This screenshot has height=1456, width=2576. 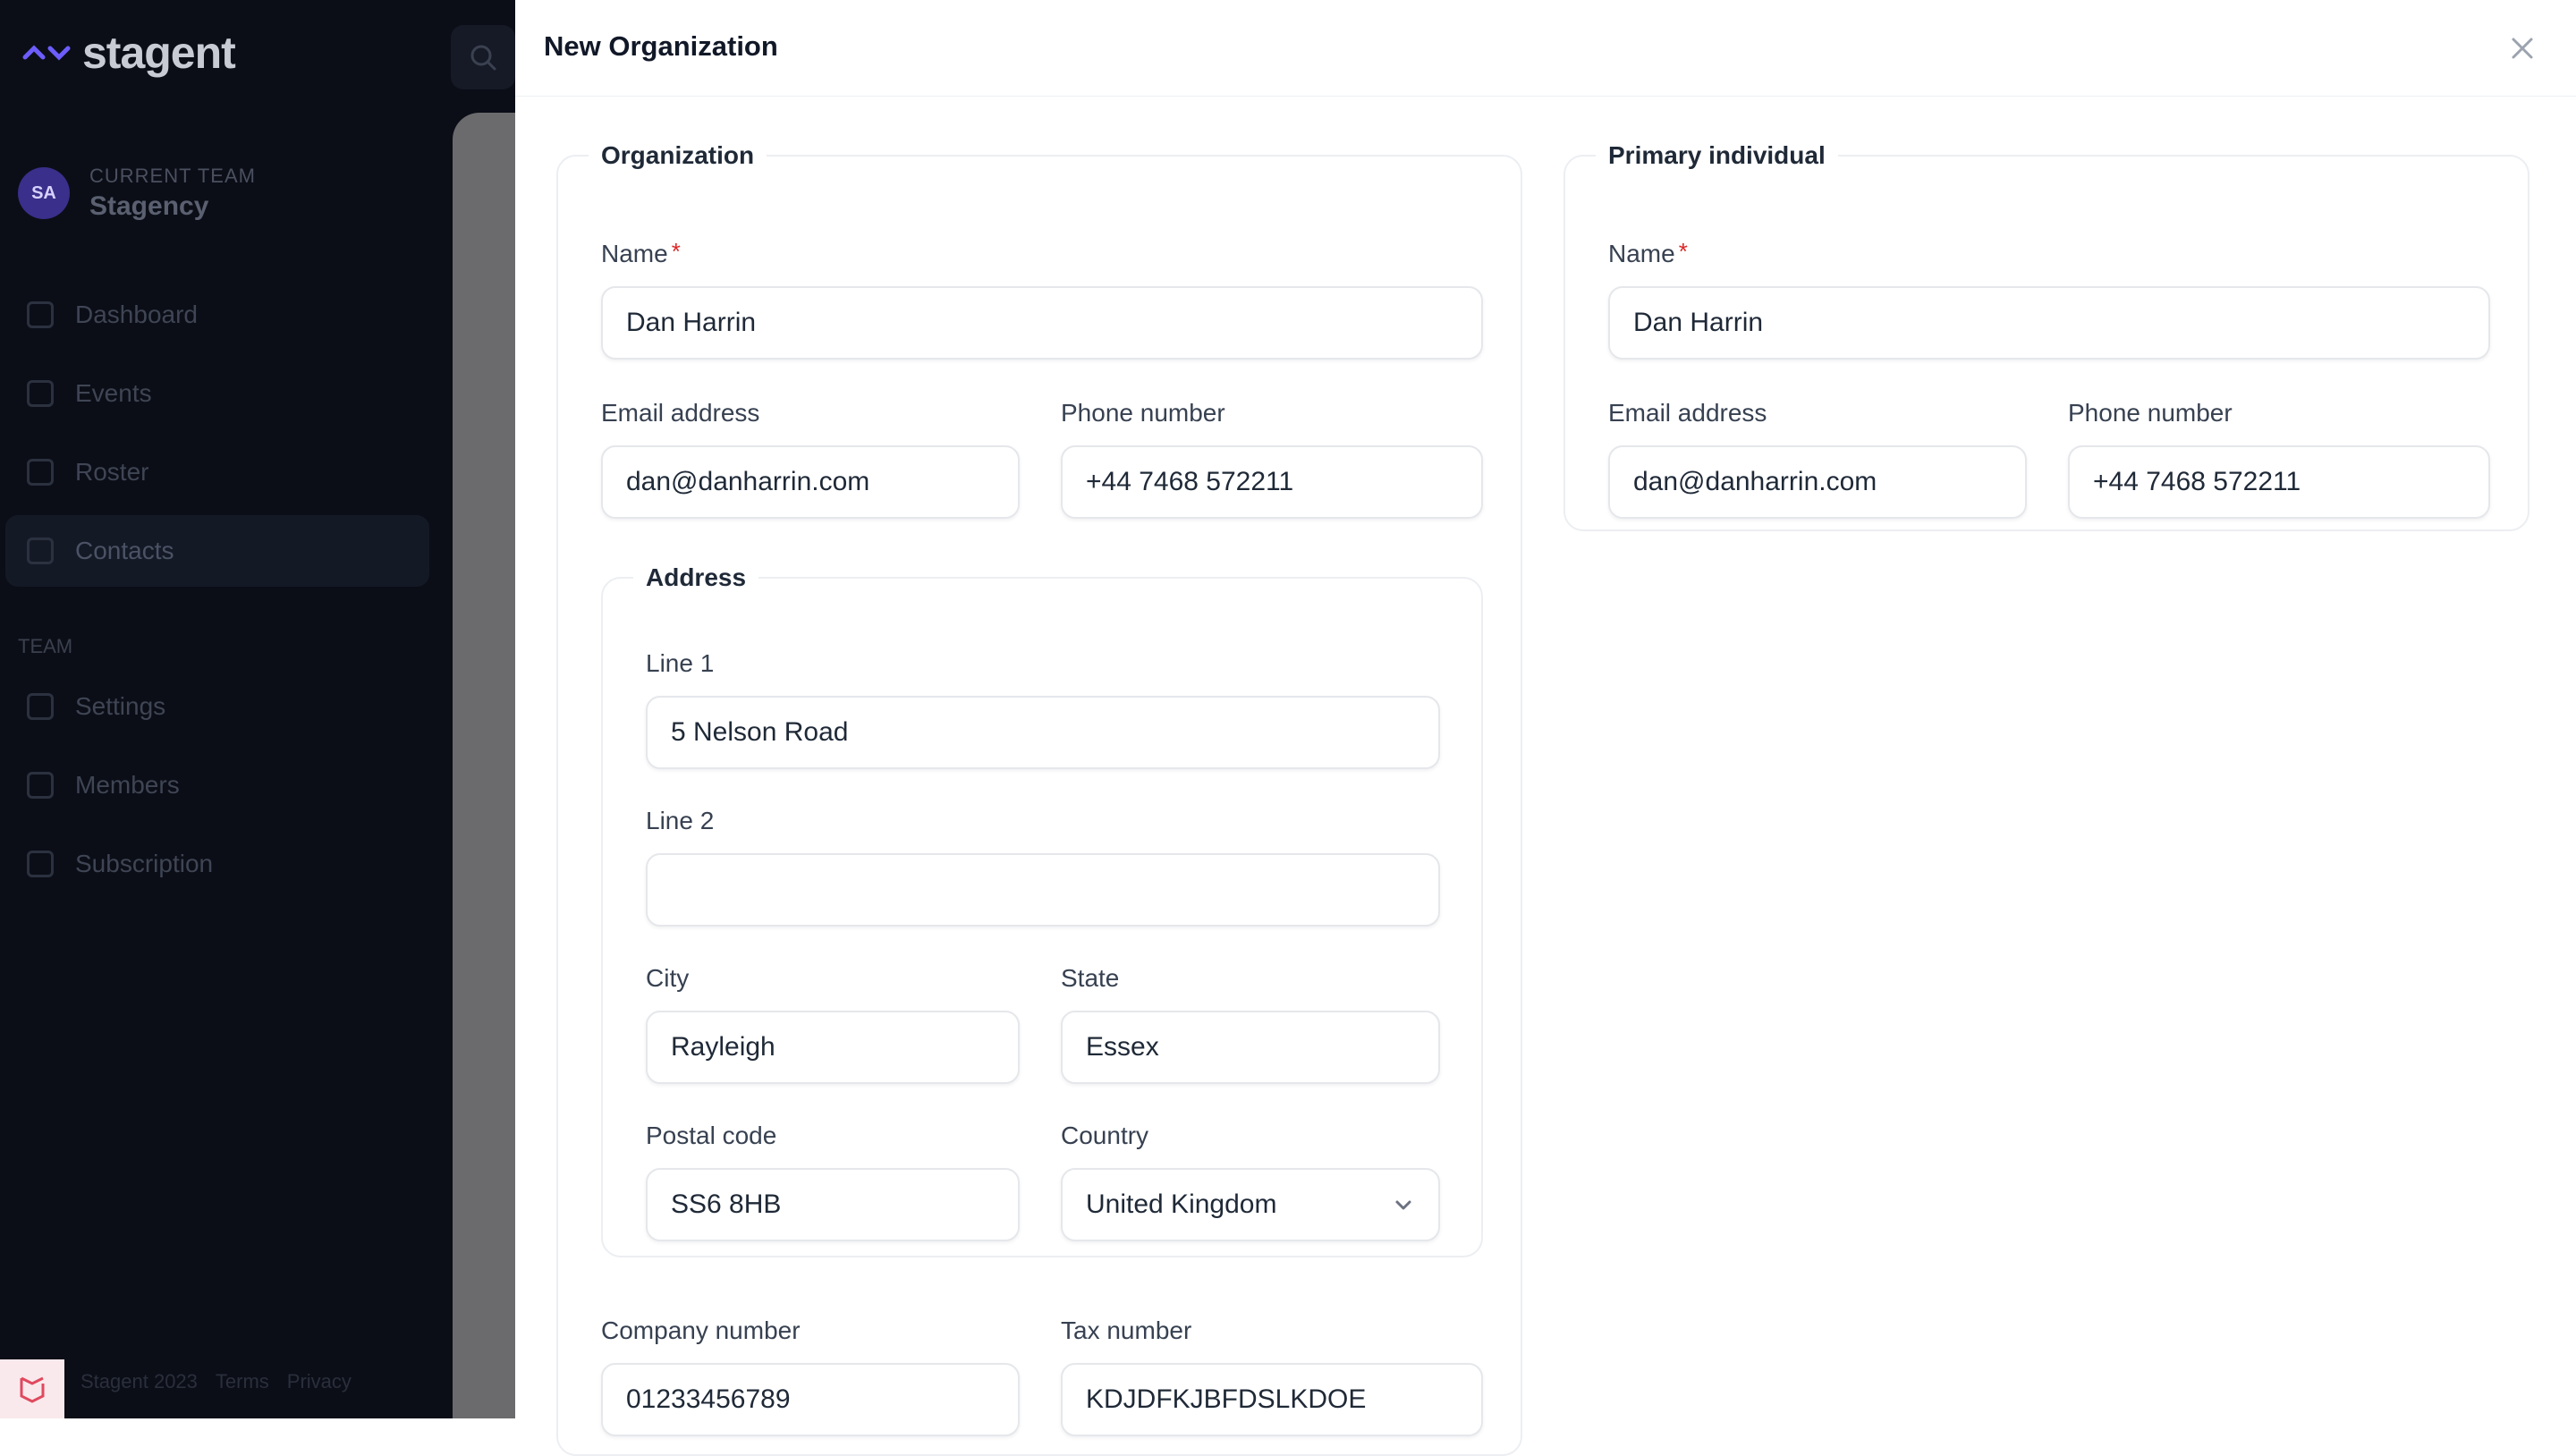 What do you see at coordinates (217, 393) in the screenshot?
I see `sidebar-item-events: Events` at bounding box center [217, 393].